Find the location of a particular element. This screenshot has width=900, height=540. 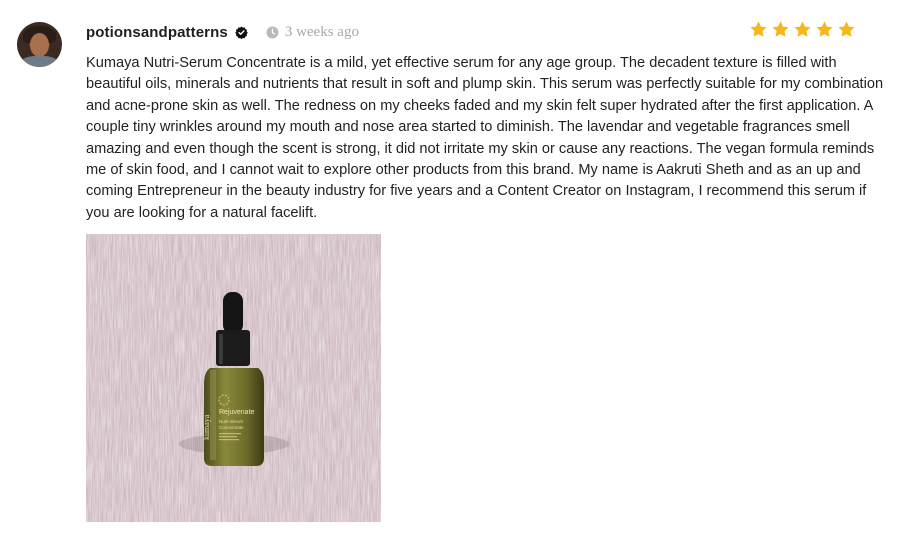

bottle-line1: Nutri-Serum is located at coordinates (231, 421).